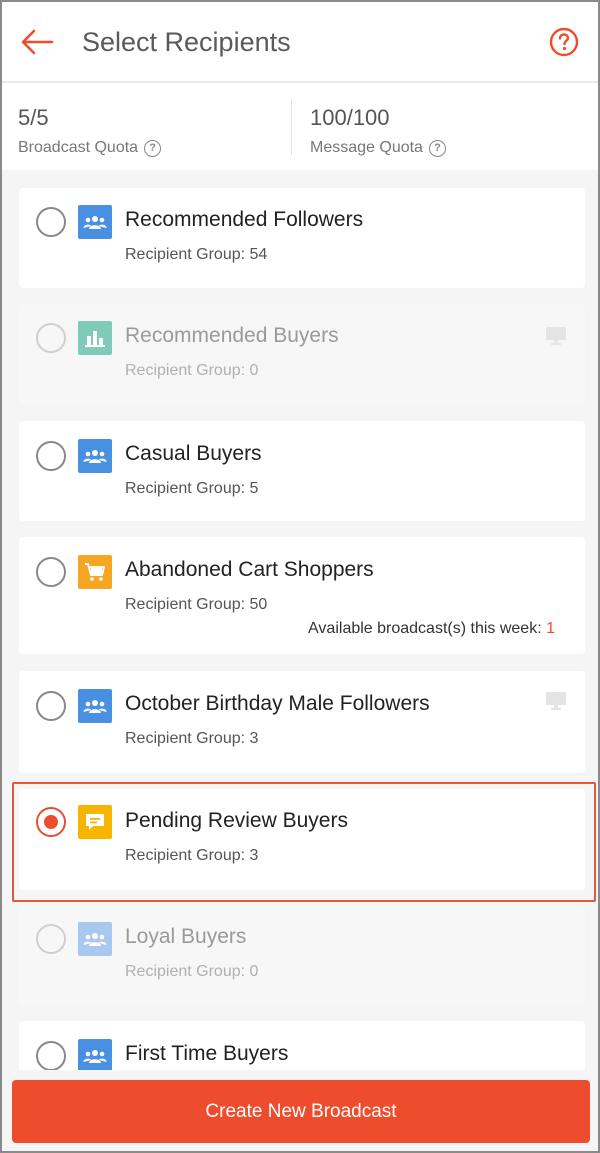  I want to click on group-count: Recipient Group: 50, so click(196, 604).